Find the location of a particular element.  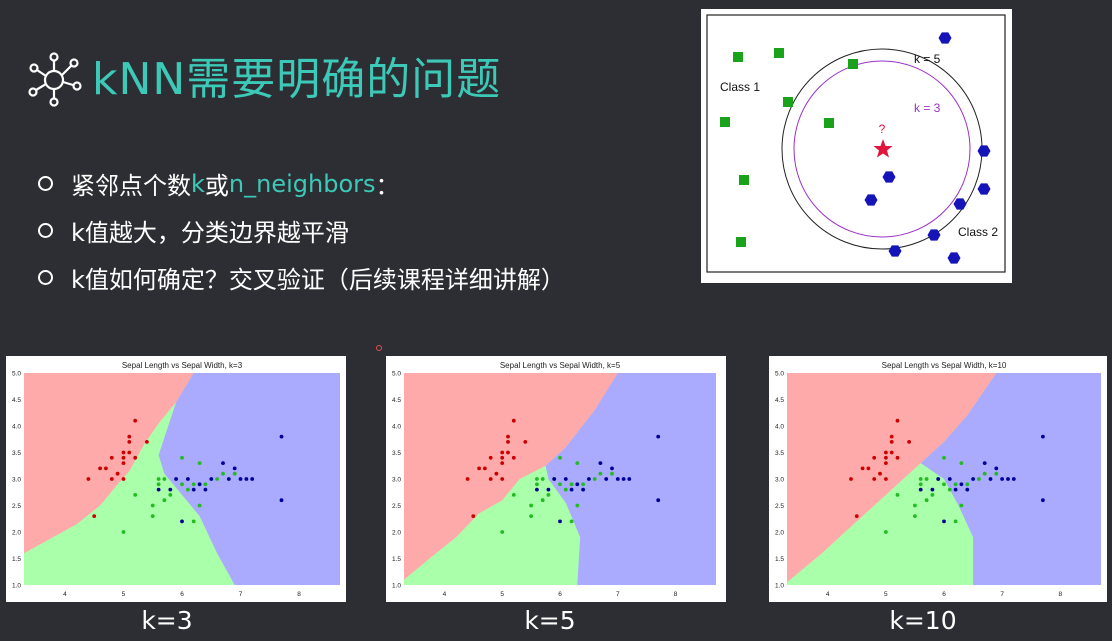

y-tick-label: 4.0 is located at coordinates (396, 427).